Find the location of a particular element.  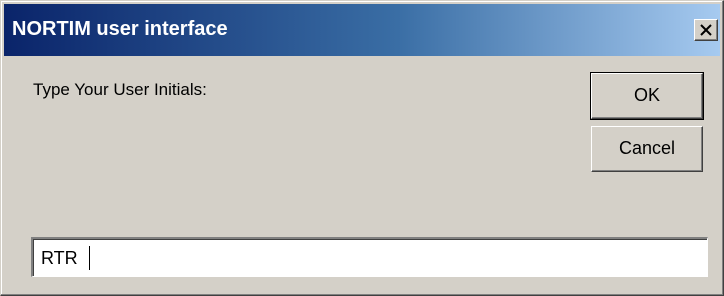

text-caret is located at coordinates (89, 258).